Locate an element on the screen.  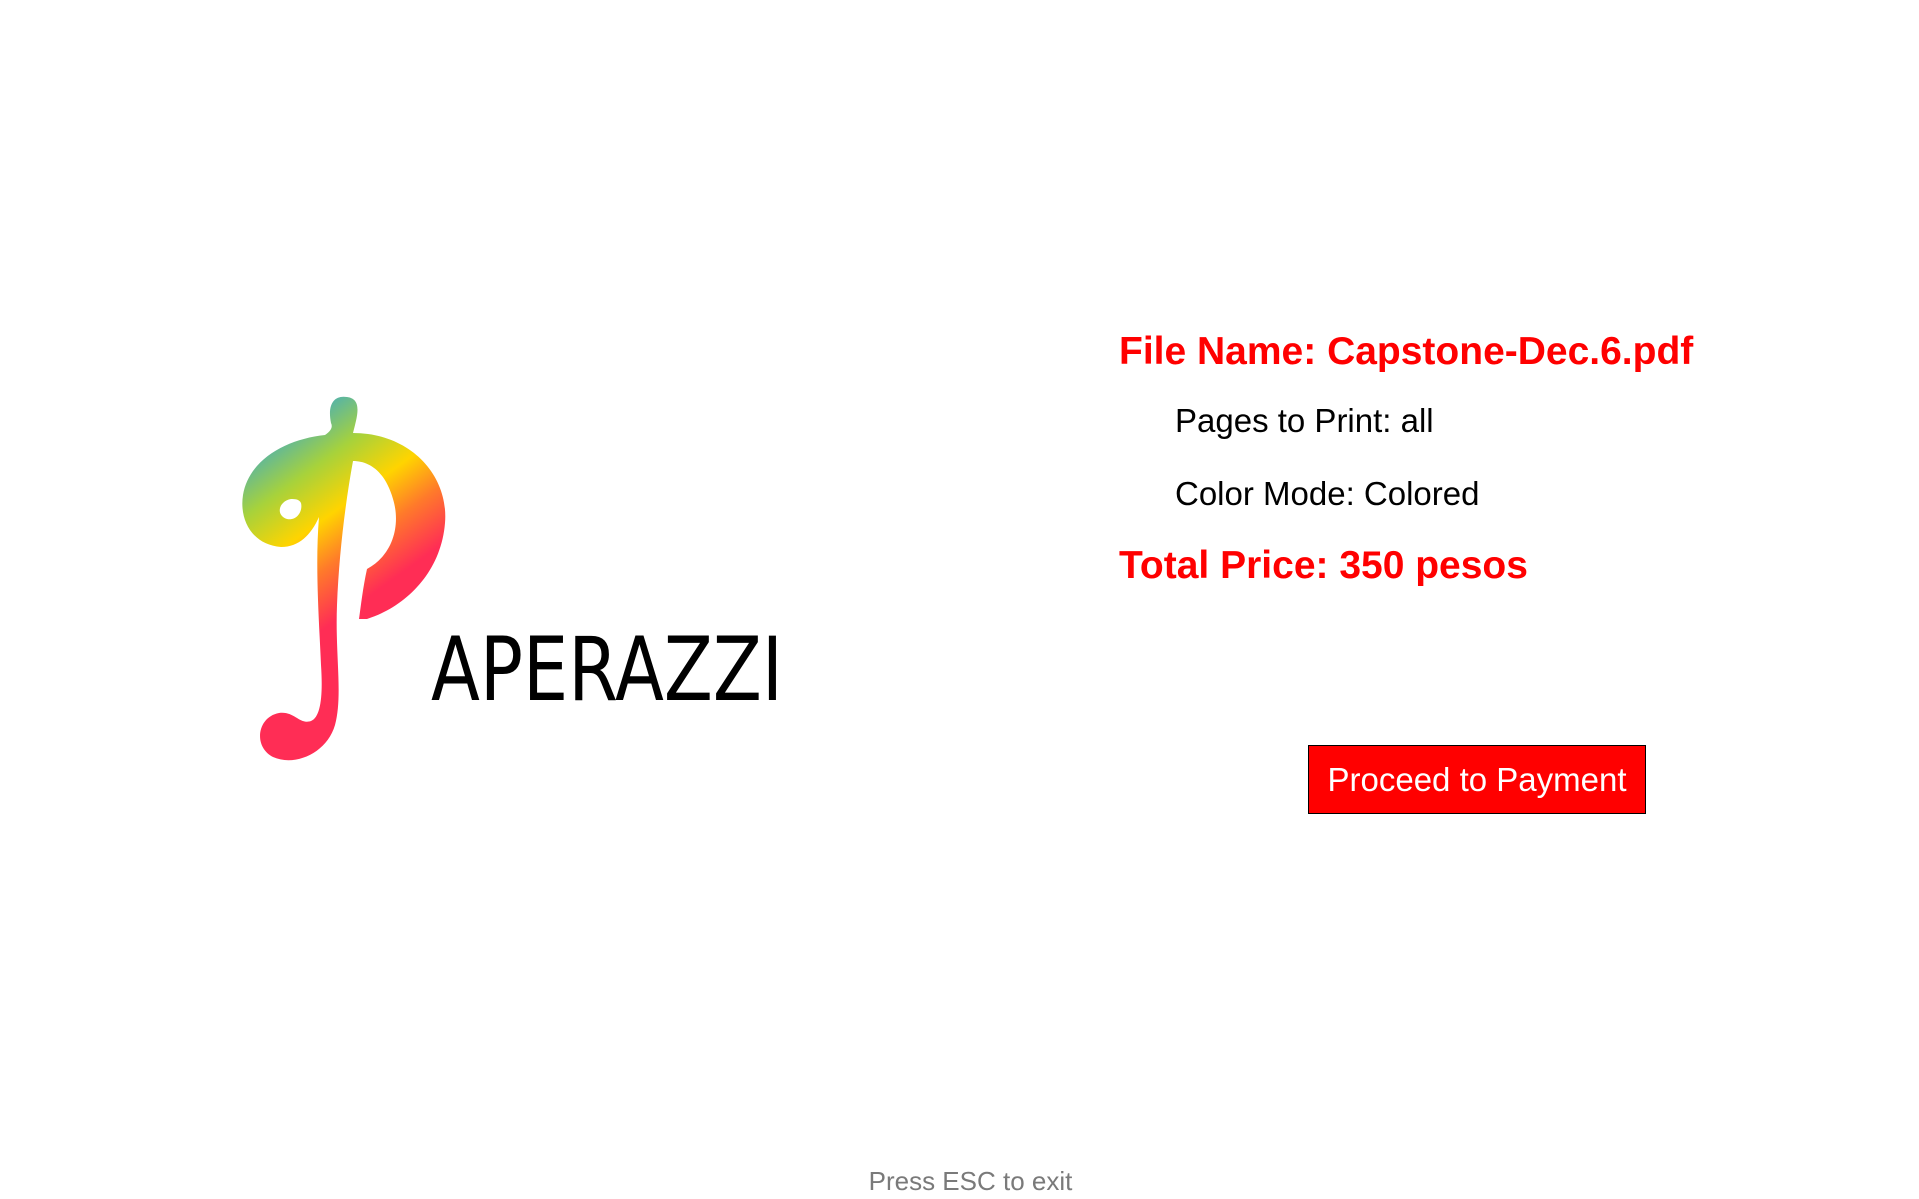
pages-to-print-text: Pages to Print: all is located at coordinates (1304, 420).